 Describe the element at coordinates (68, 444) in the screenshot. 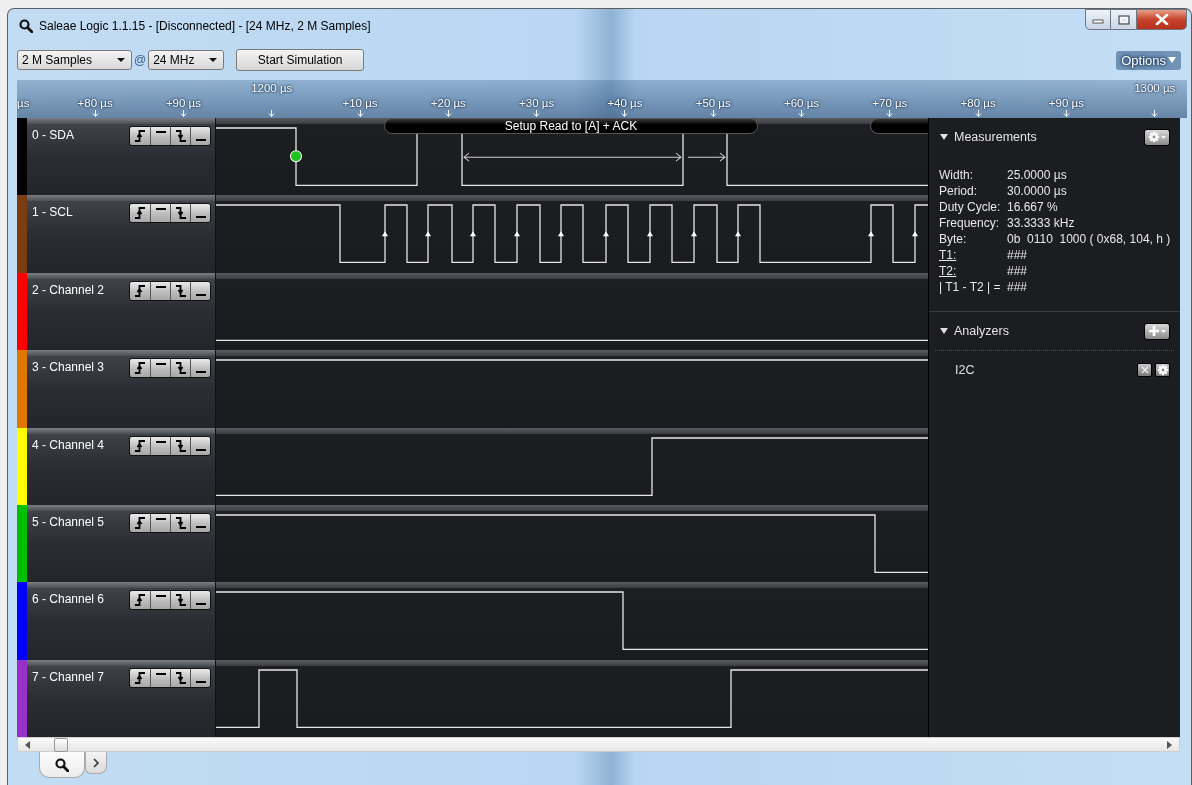

I see `channel-name: 4 - Channel 4` at that location.